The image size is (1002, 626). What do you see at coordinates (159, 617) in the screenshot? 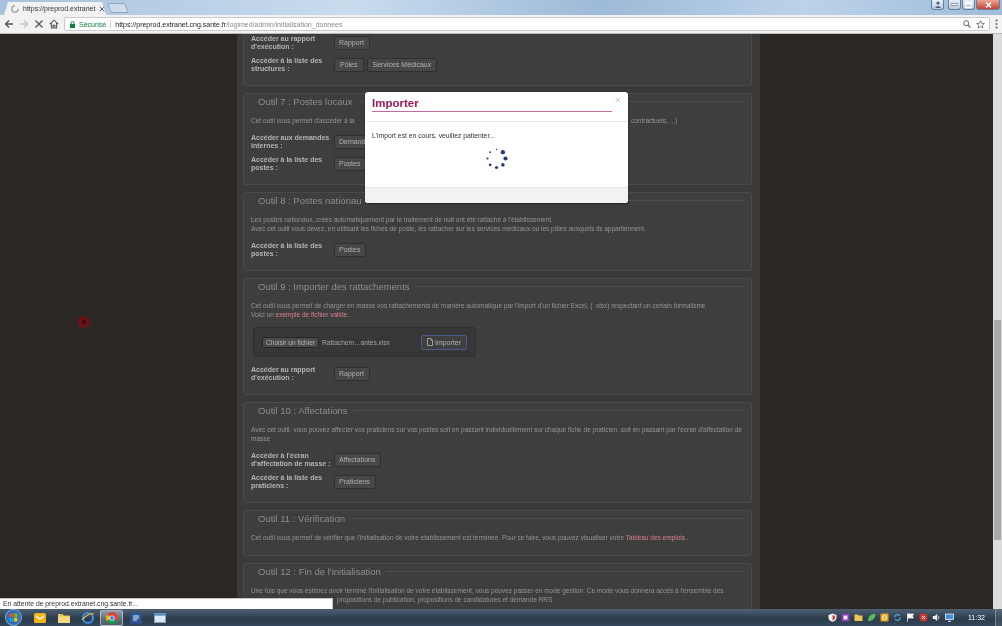
I see `window-icon` at bounding box center [159, 617].